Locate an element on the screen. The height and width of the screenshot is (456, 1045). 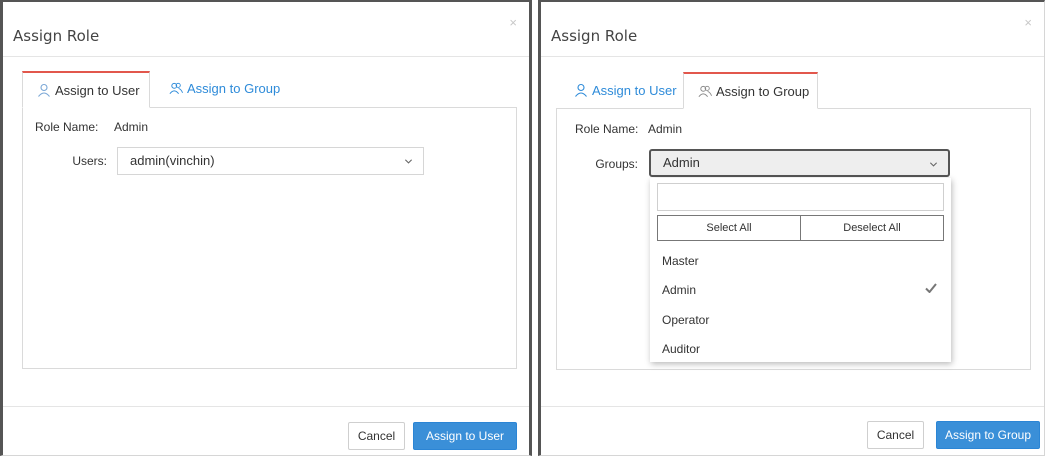
users-label: Users: is located at coordinates (89, 161).